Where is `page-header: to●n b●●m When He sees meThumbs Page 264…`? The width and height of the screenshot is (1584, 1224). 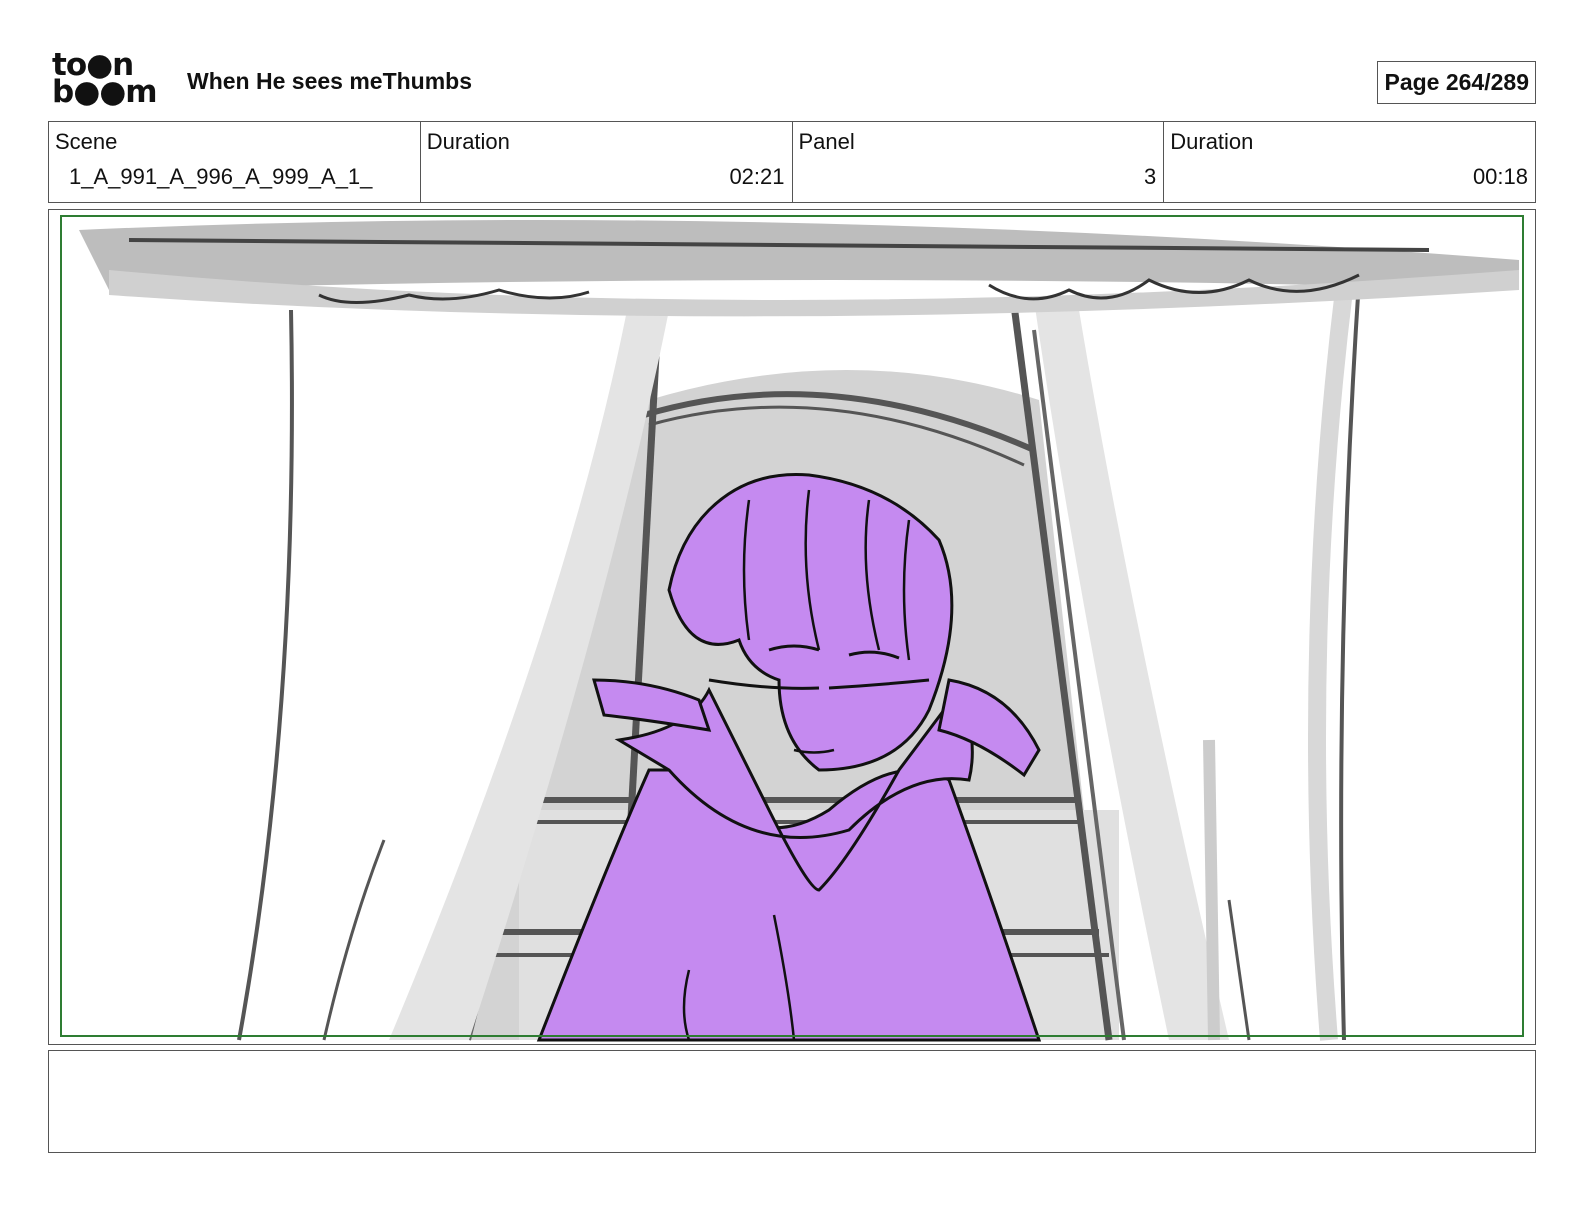
page-header: to●n b●●m When He sees meThumbs Page 264… is located at coordinates (792, 80).